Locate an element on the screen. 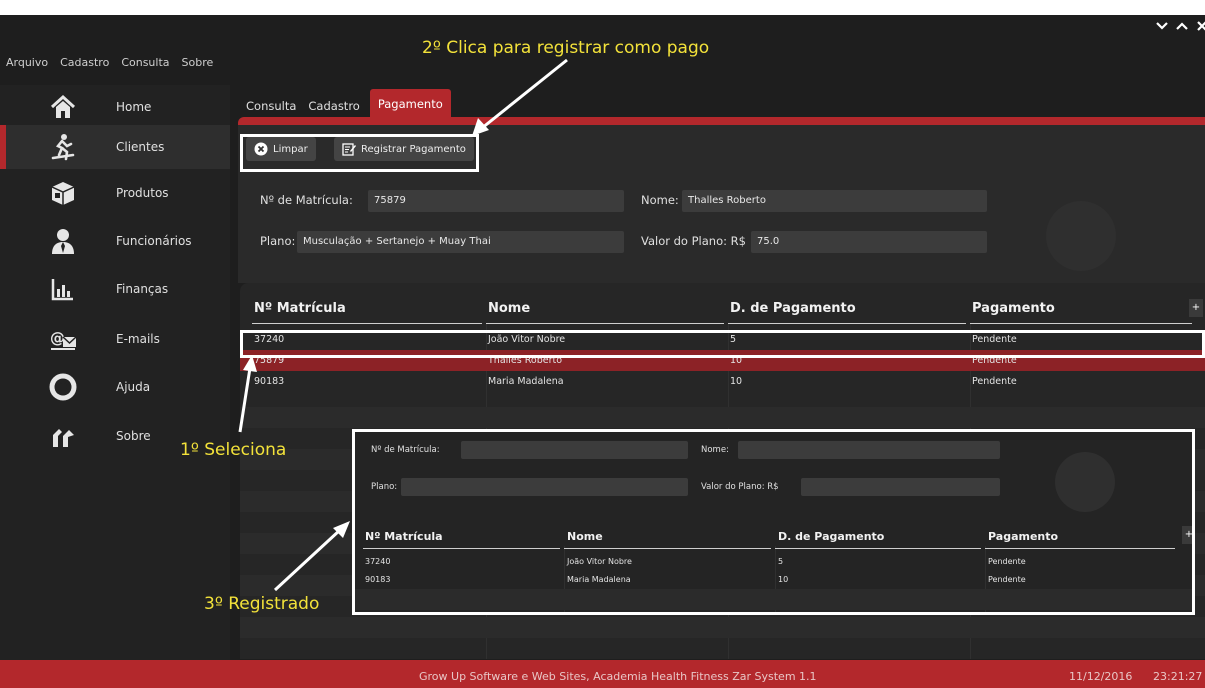 This screenshot has height=688, width=1205. nome-field: Thalles Roberto is located at coordinates (834, 201).